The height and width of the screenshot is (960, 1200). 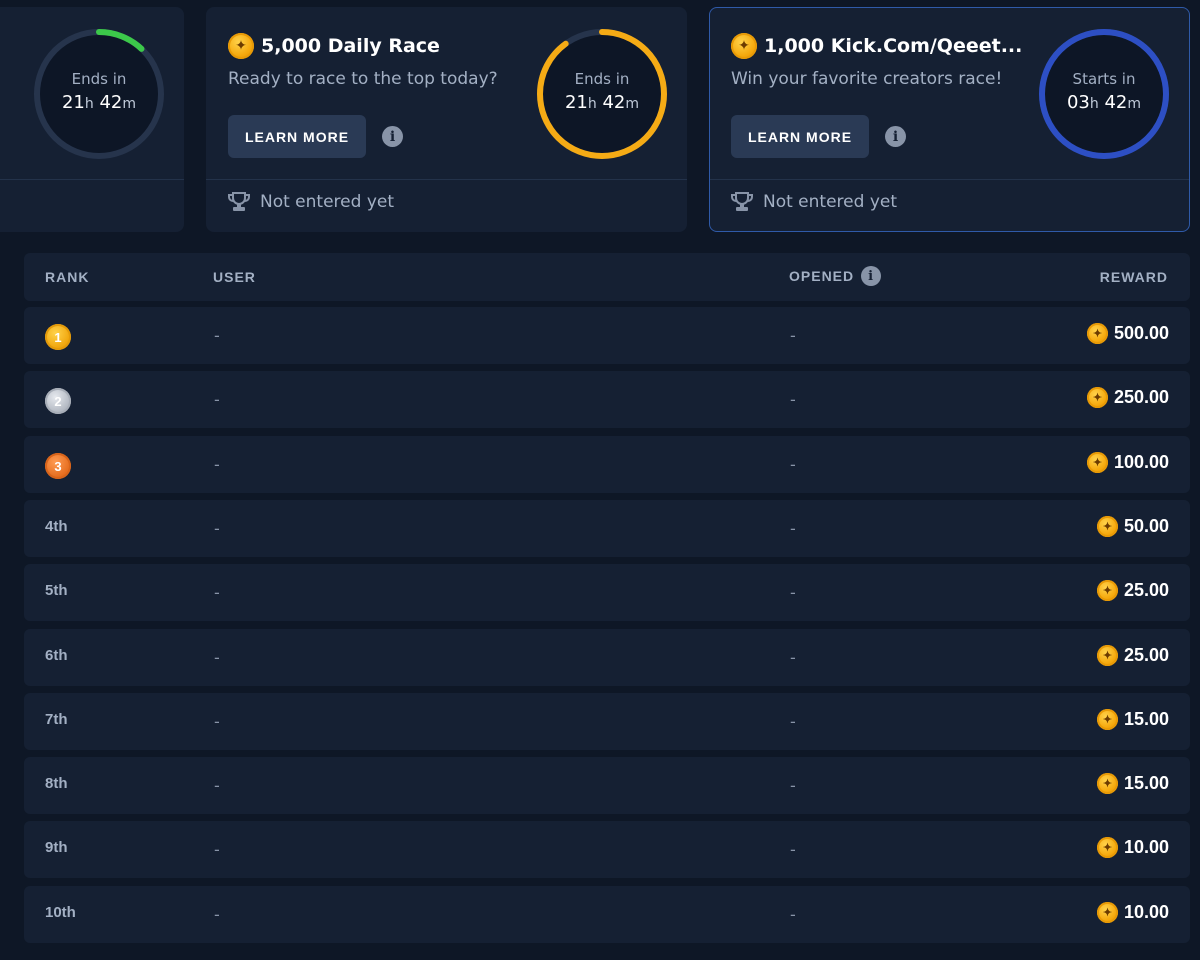 I want to click on rank-label: 6th, so click(x=56, y=655).